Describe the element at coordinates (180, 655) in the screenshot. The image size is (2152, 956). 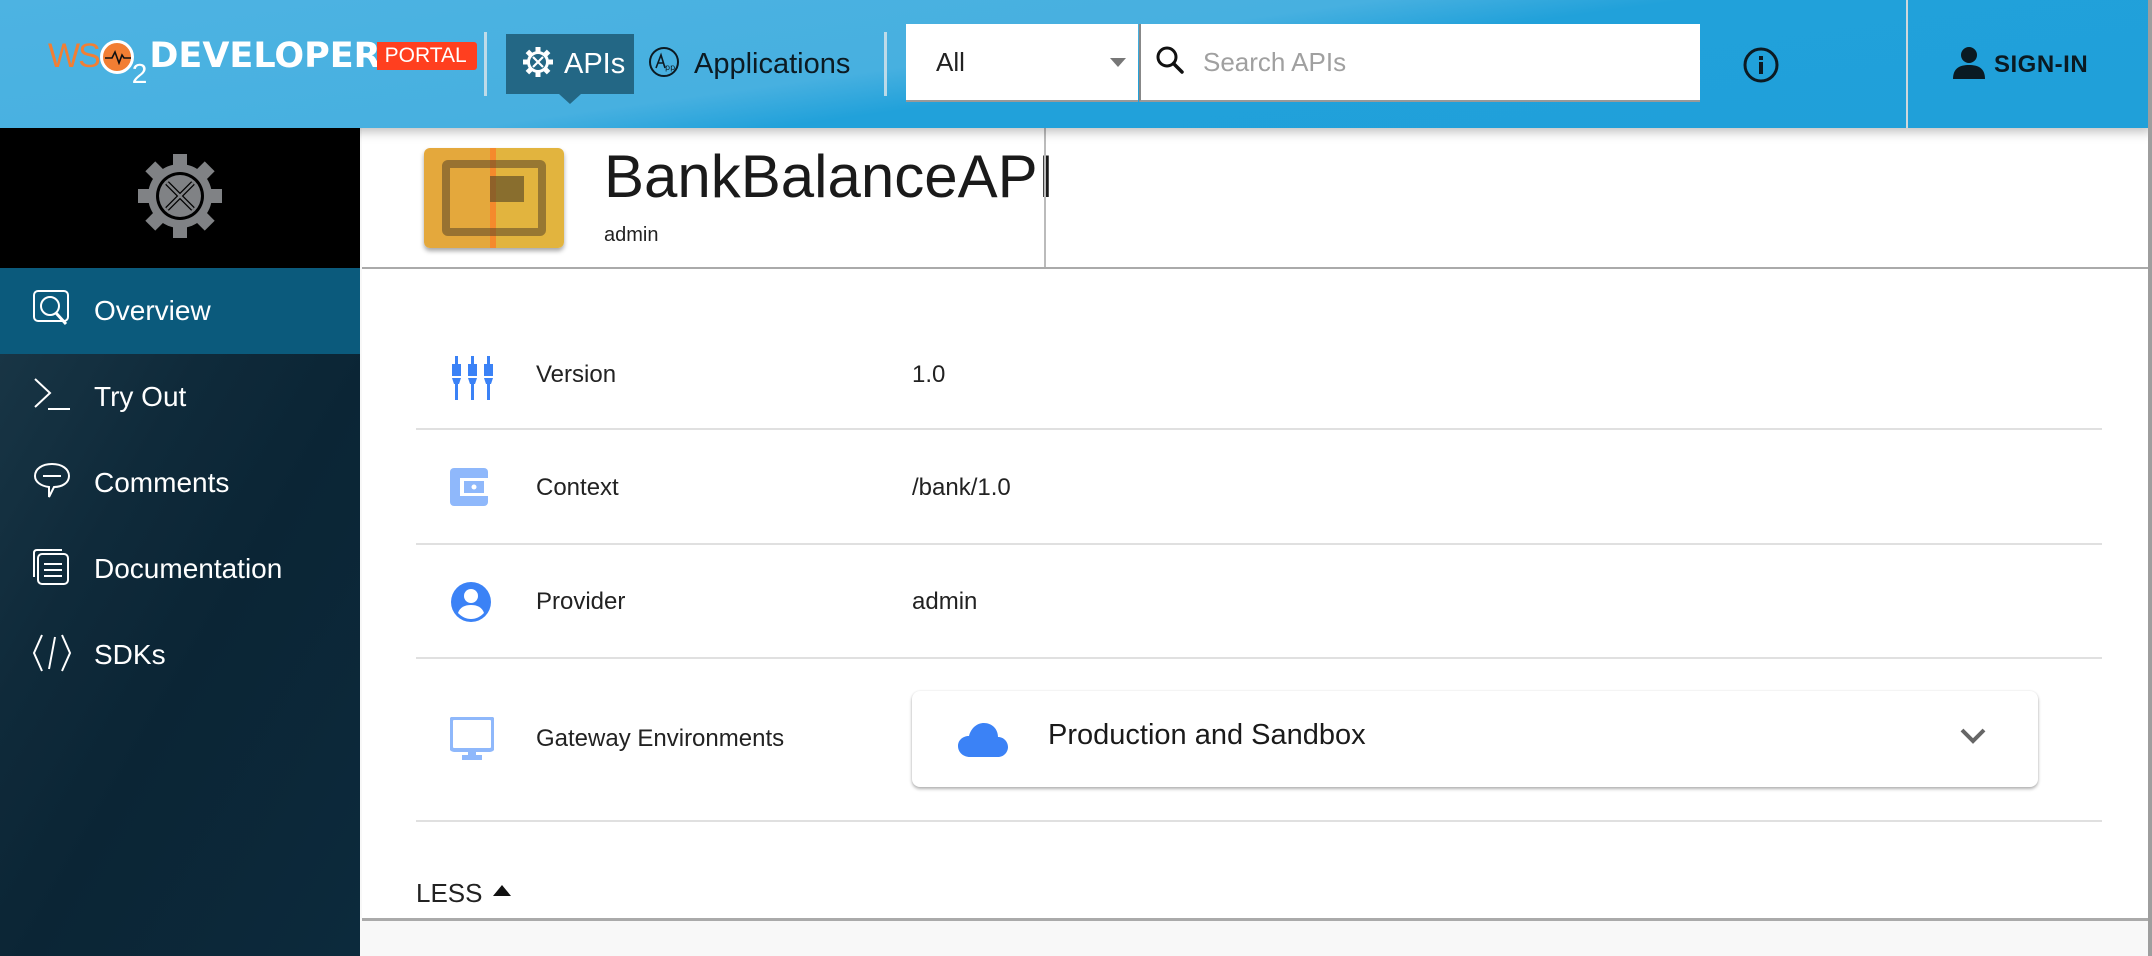
I see `sidebar-item-sdks: SDKs` at that location.